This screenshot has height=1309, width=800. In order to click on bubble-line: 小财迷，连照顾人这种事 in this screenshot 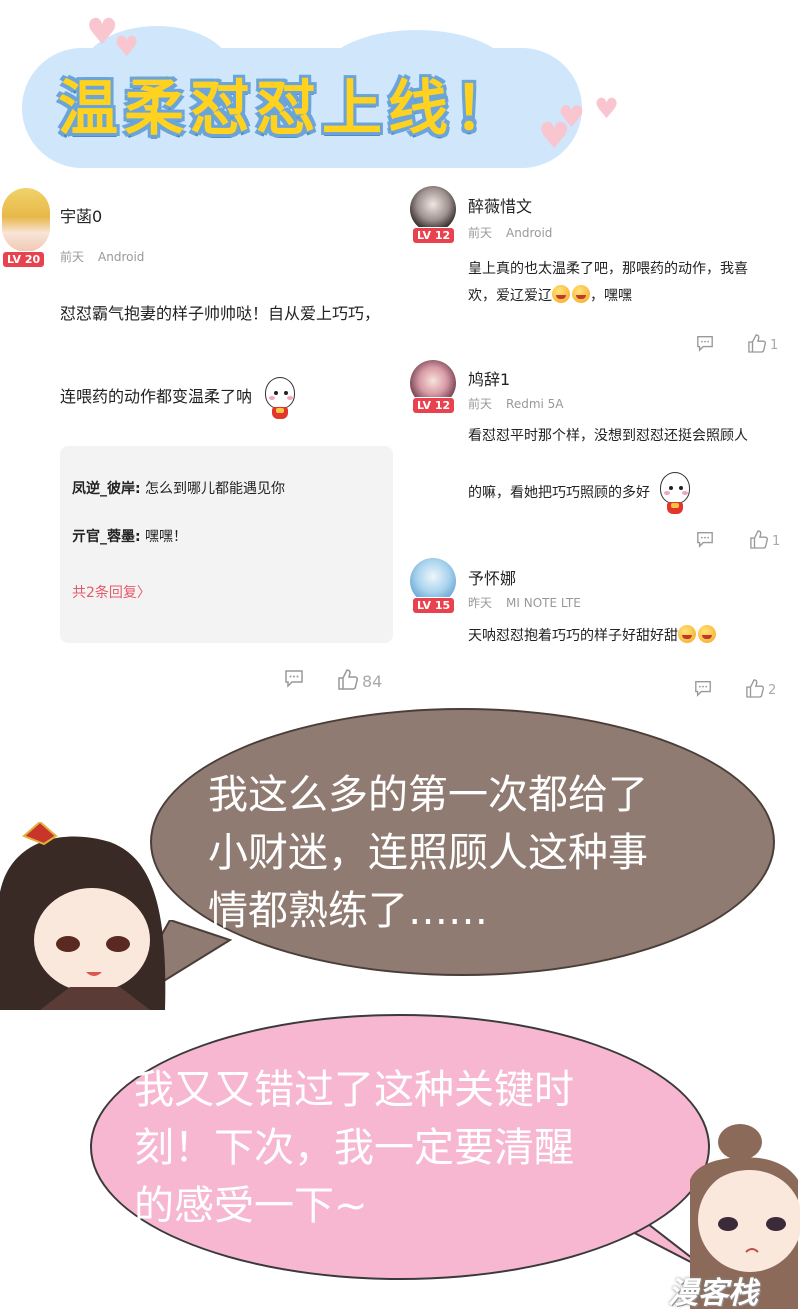, I will do `click(428, 853)`.